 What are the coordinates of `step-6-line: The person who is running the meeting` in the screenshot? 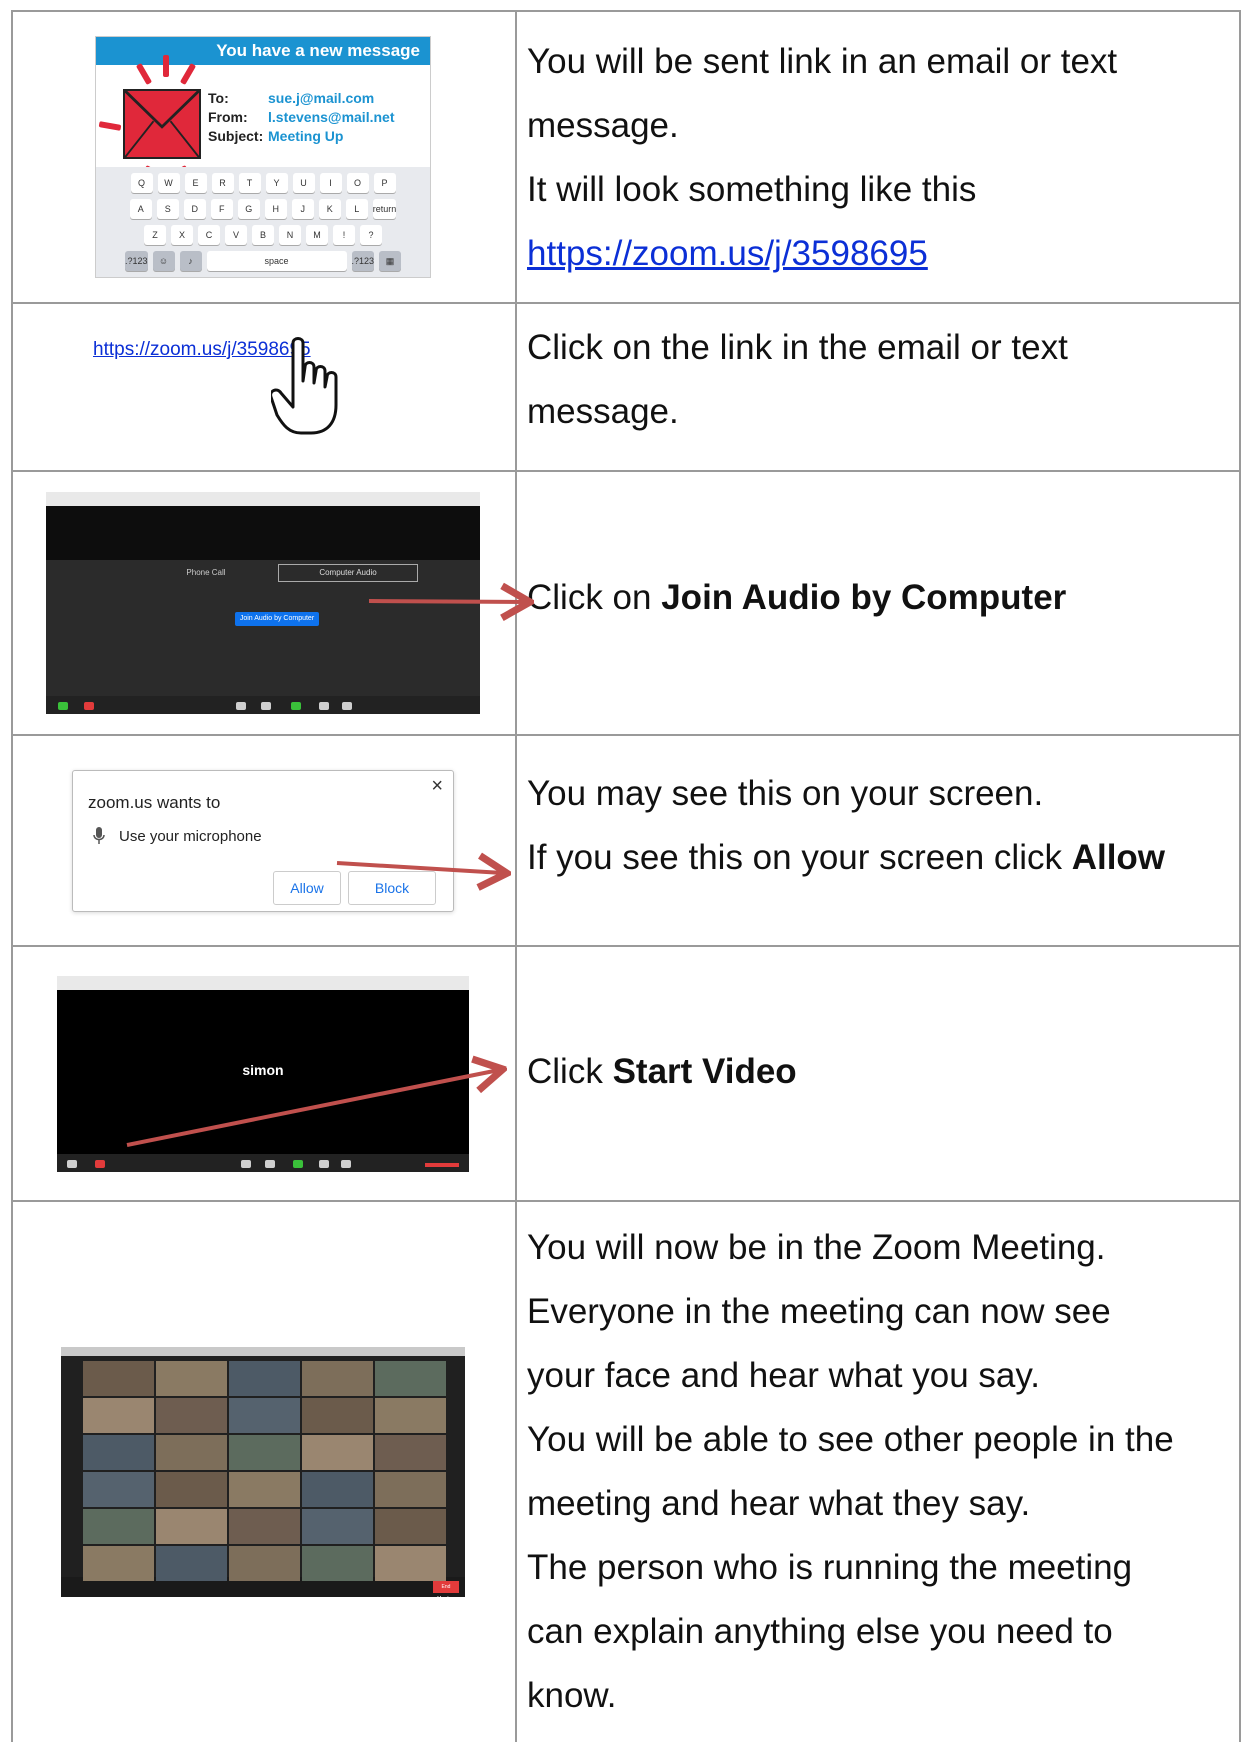 It's located at (830, 1567).